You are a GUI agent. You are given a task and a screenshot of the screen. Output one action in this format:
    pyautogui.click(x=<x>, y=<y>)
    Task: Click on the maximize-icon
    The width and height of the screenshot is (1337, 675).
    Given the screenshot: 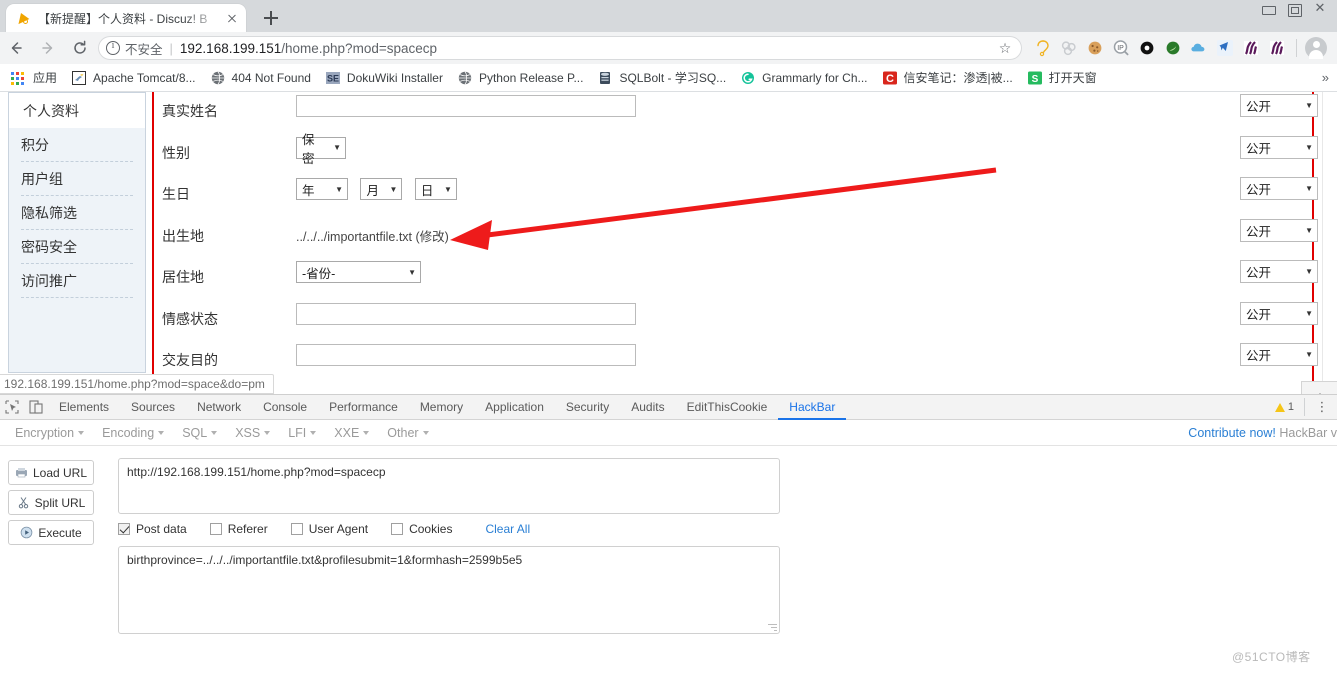 What is the action you would take?
    pyautogui.click(x=1294, y=9)
    